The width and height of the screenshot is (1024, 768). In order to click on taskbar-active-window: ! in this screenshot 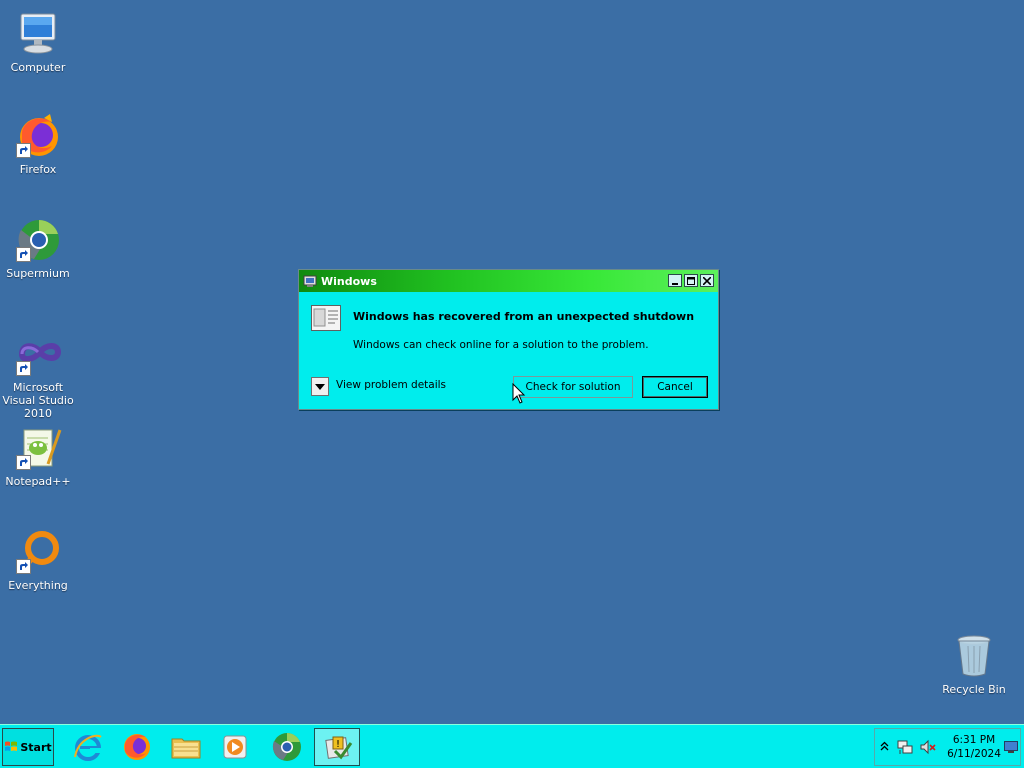, I will do `click(337, 747)`.